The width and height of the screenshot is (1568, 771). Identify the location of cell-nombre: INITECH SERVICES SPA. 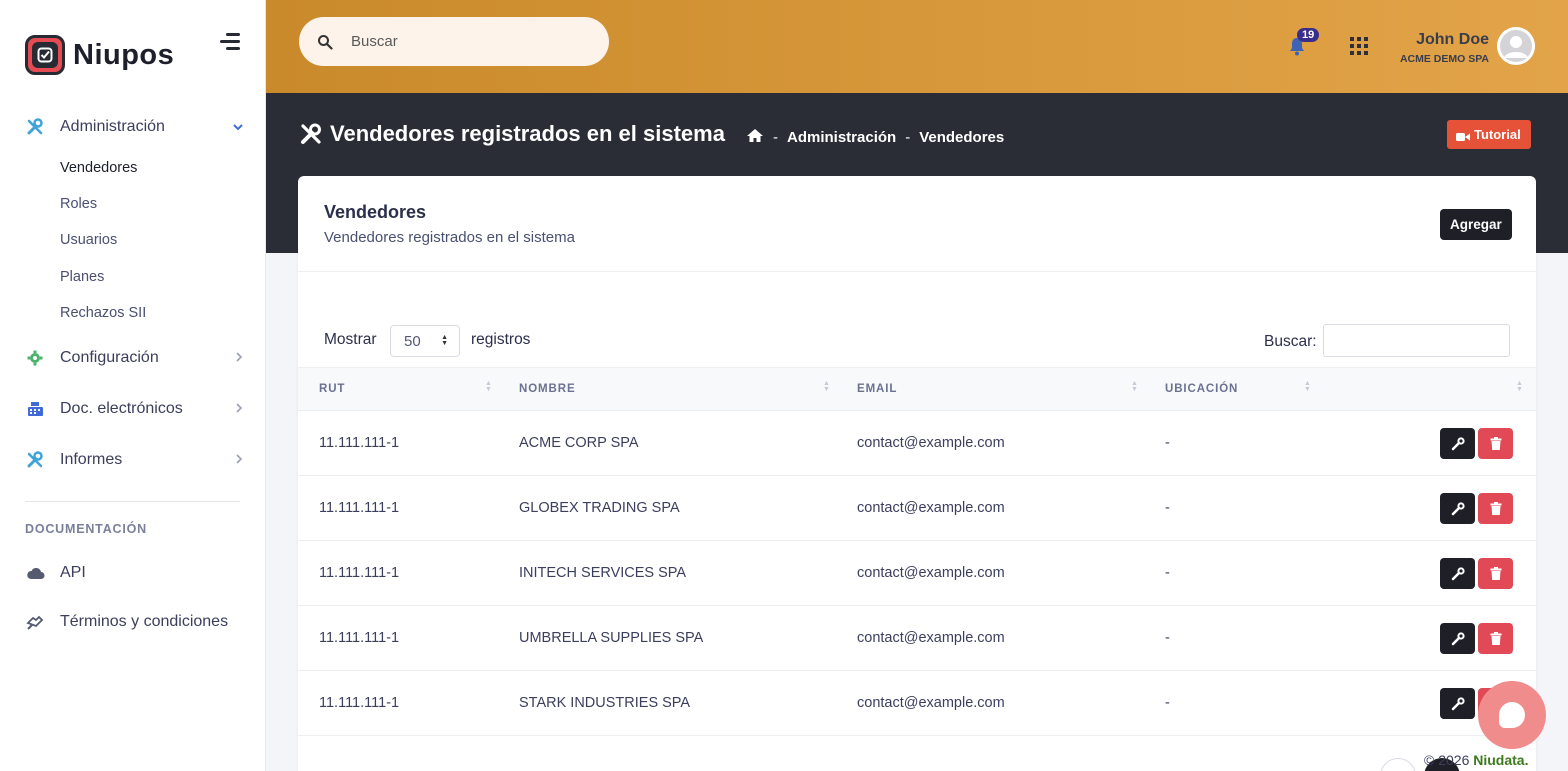
(603, 573).